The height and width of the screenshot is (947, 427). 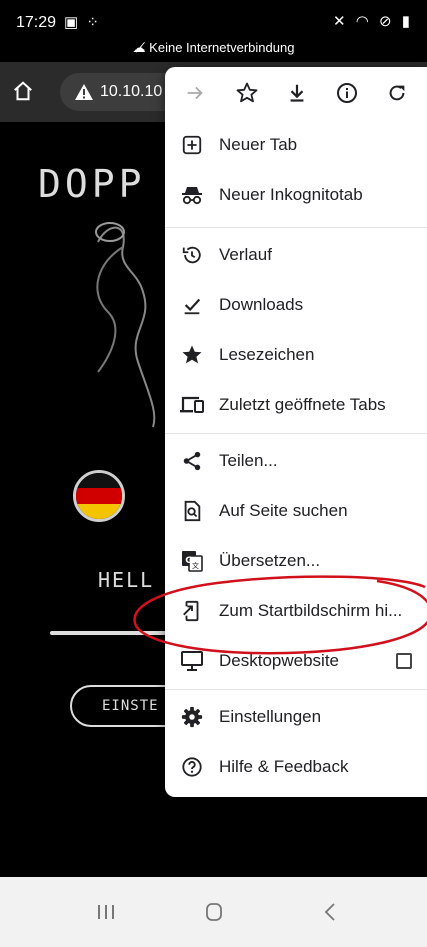 I want to click on translate-icon: G文, so click(x=192, y=561).